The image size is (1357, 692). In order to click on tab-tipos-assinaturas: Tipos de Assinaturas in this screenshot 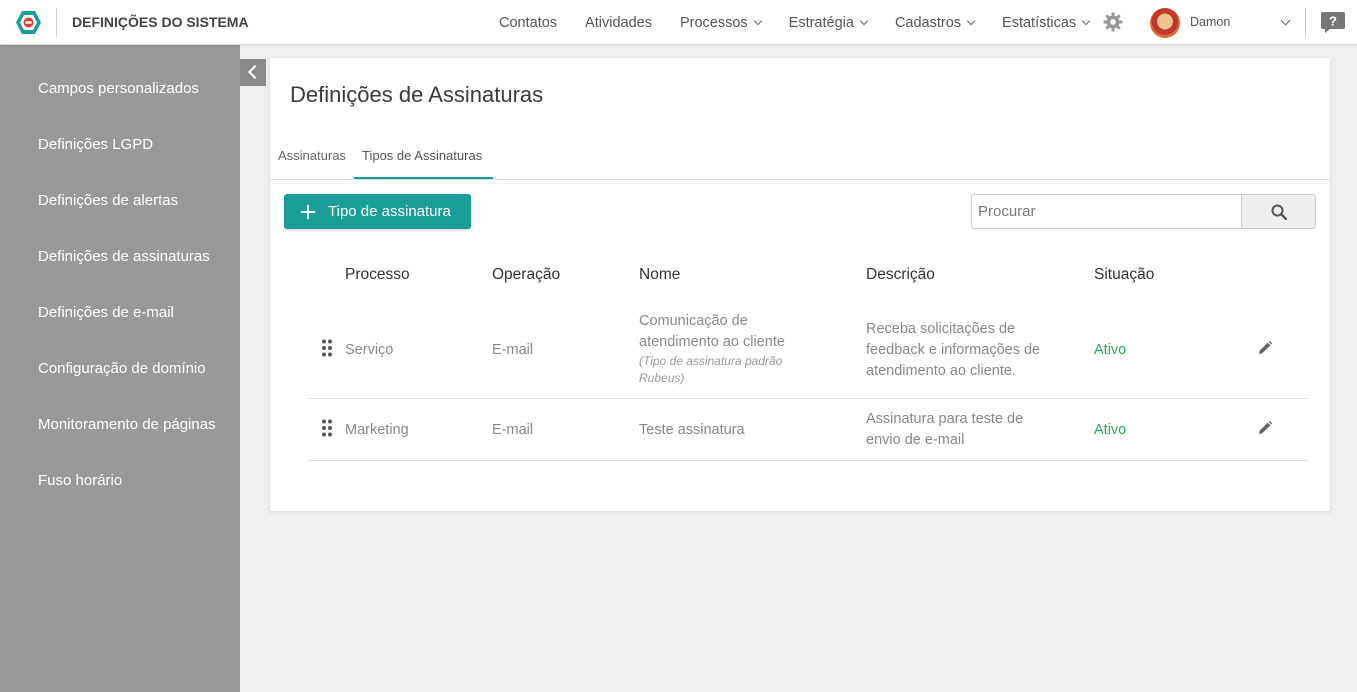, I will do `click(422, 155)`.